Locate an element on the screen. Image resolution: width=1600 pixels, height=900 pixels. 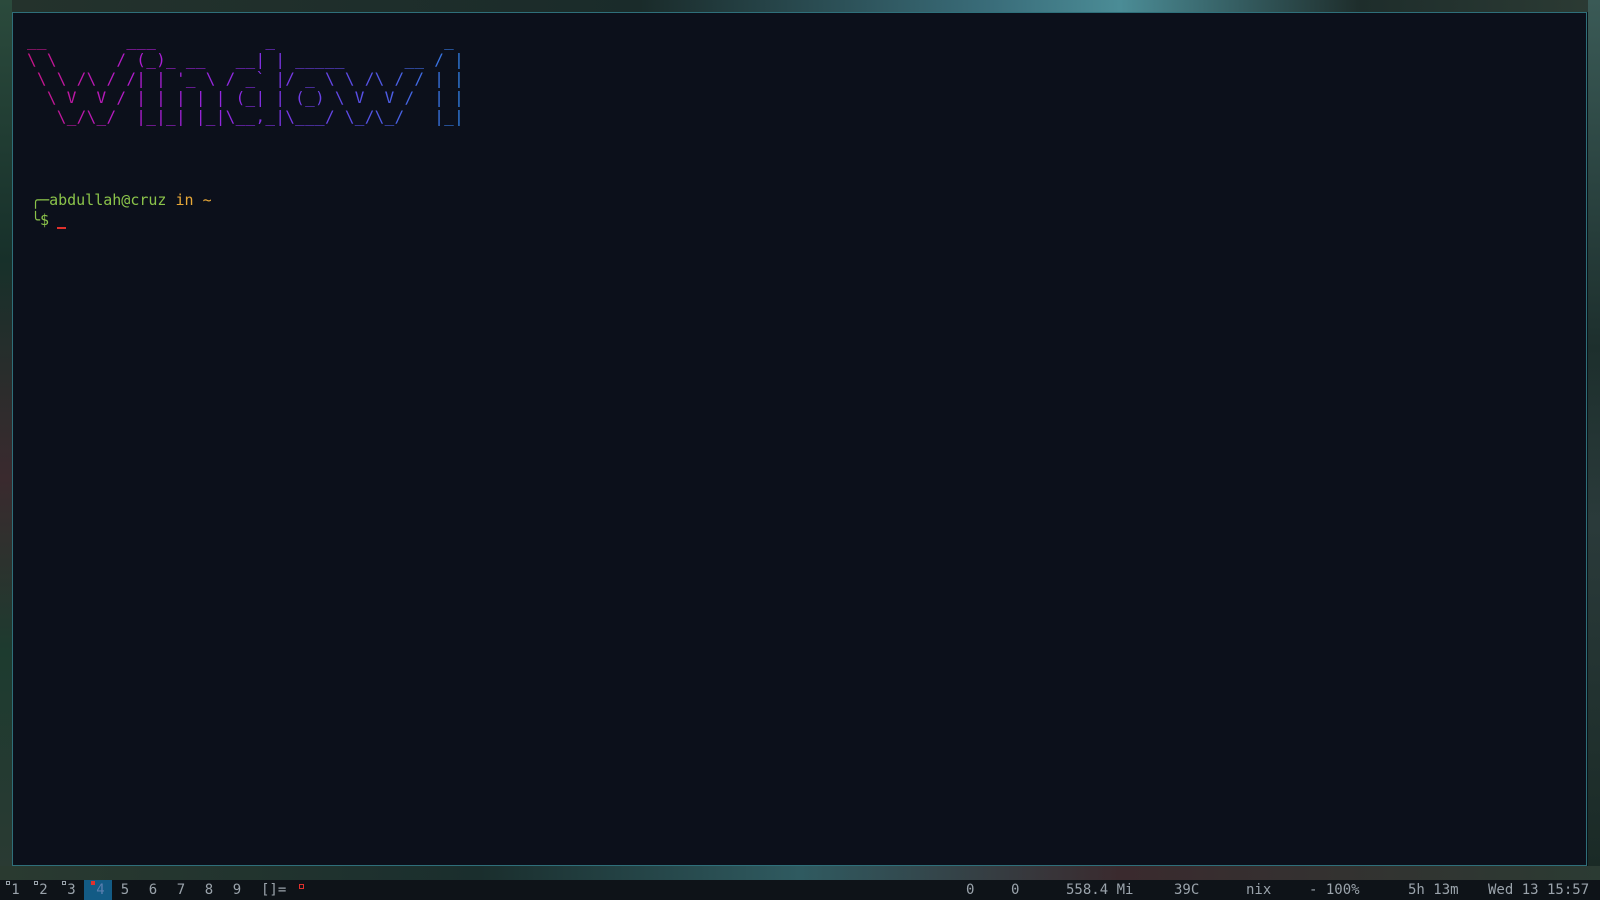
battery-status: - 100% is located at coordinates (1334, 890).